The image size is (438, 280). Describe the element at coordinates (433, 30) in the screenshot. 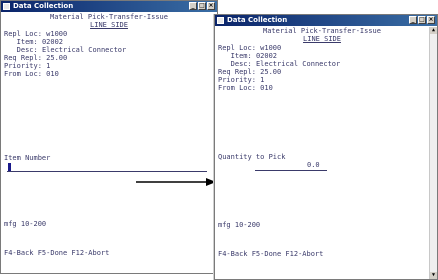

I see `scroll-up-icon: ▲` at that location.